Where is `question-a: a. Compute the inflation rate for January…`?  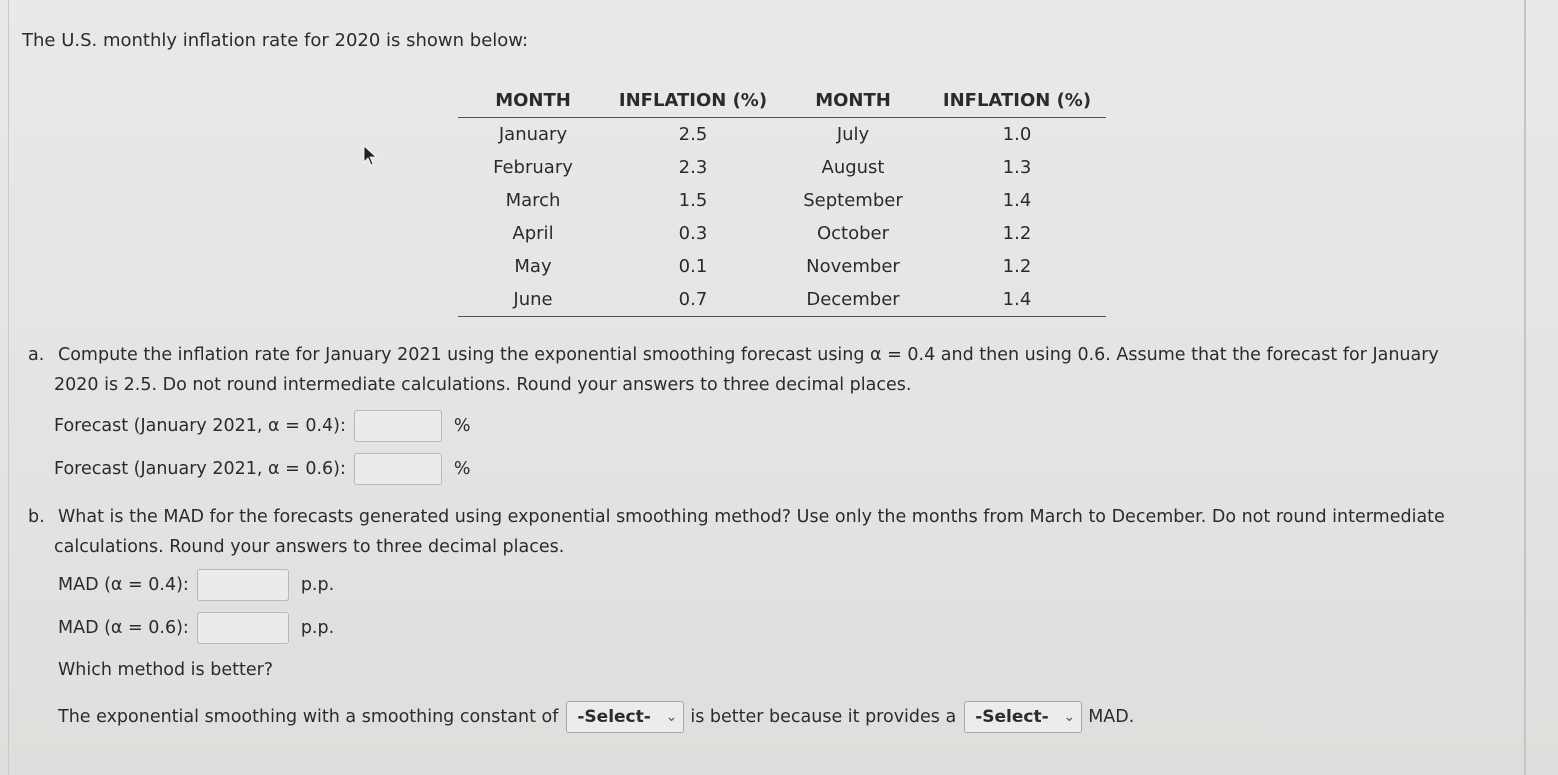
question-a: a. Compute the inflation rate for January… is located at coordinates (778, 370).